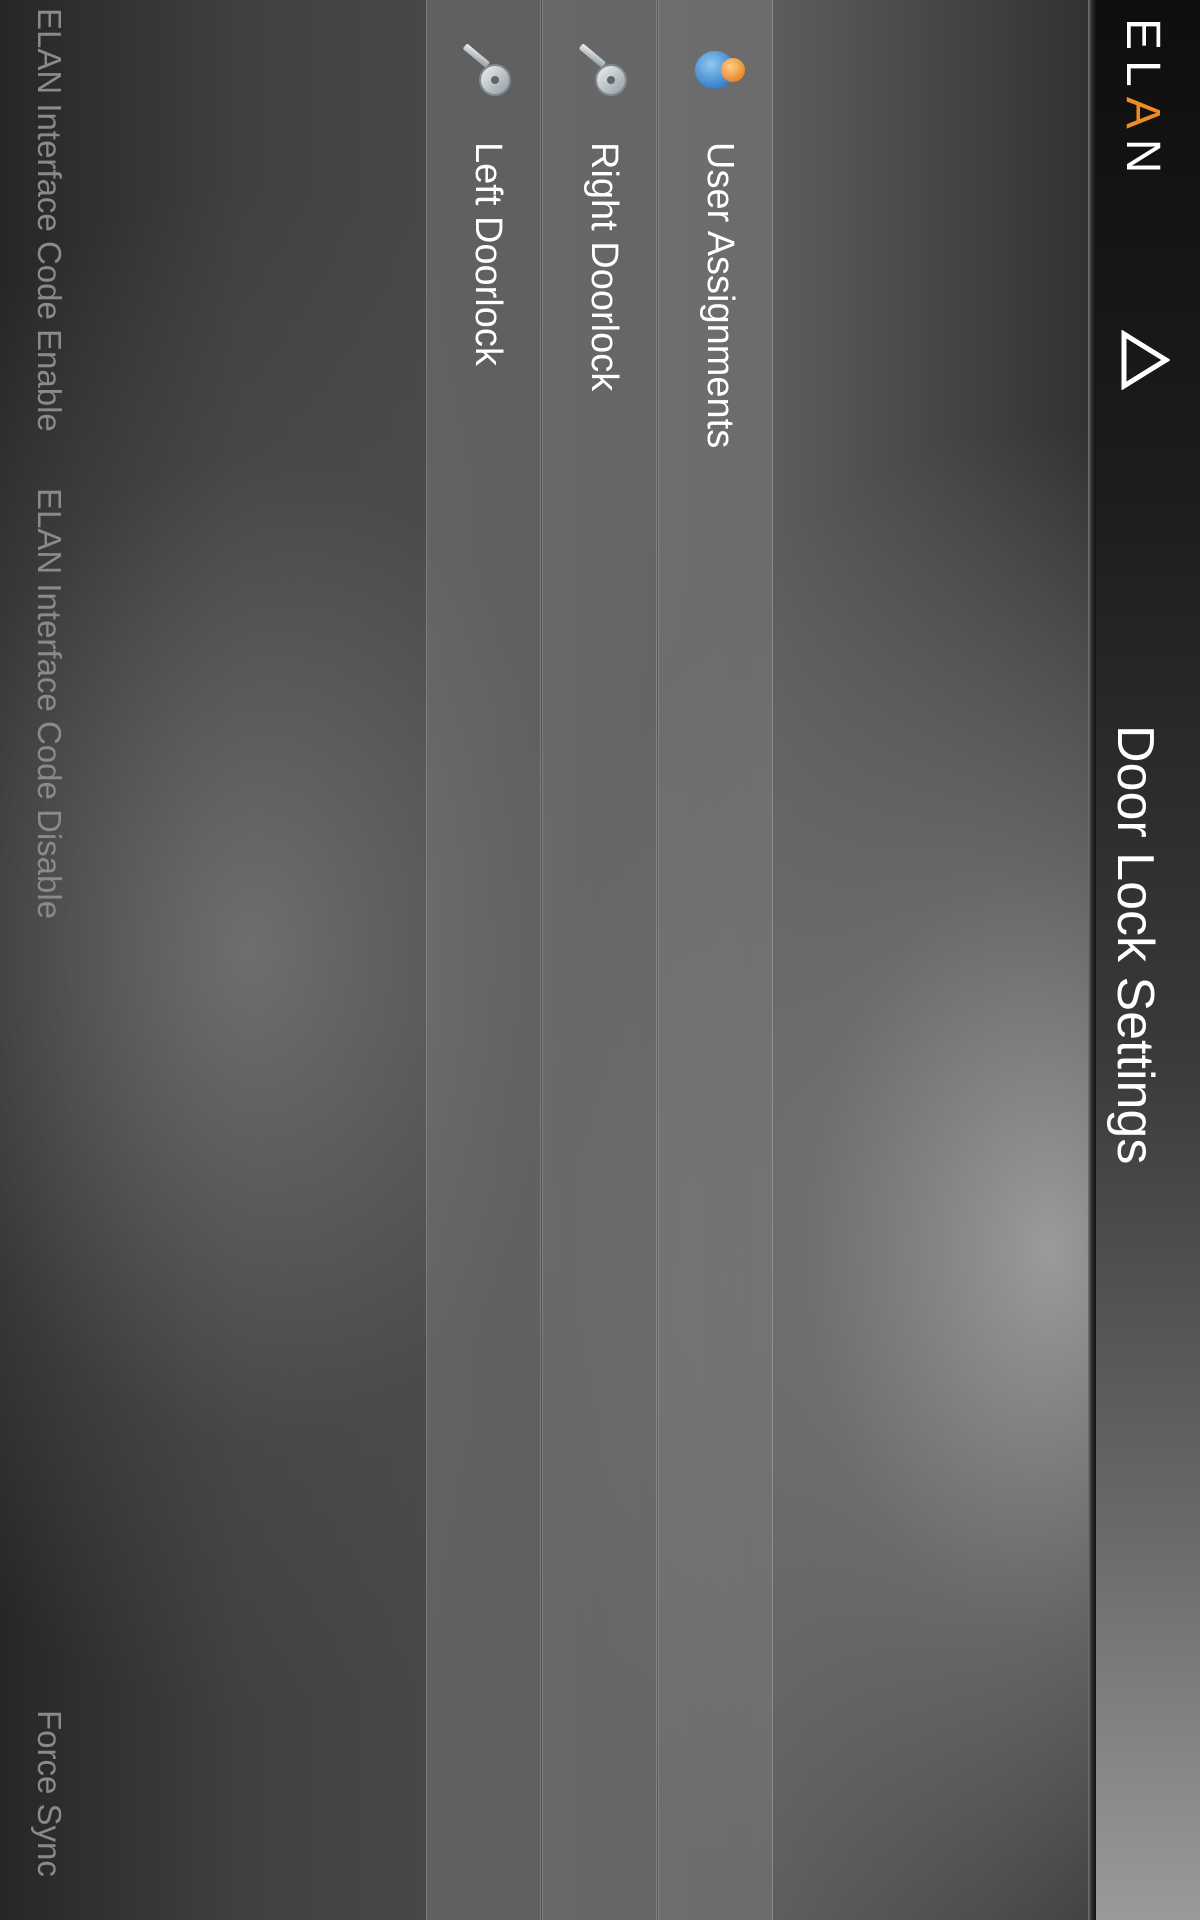  What do you see at coordinates (1142, 57) in the screenshot?
I see `logo-text-prefix: EL` at bounding box center [1142, 57].